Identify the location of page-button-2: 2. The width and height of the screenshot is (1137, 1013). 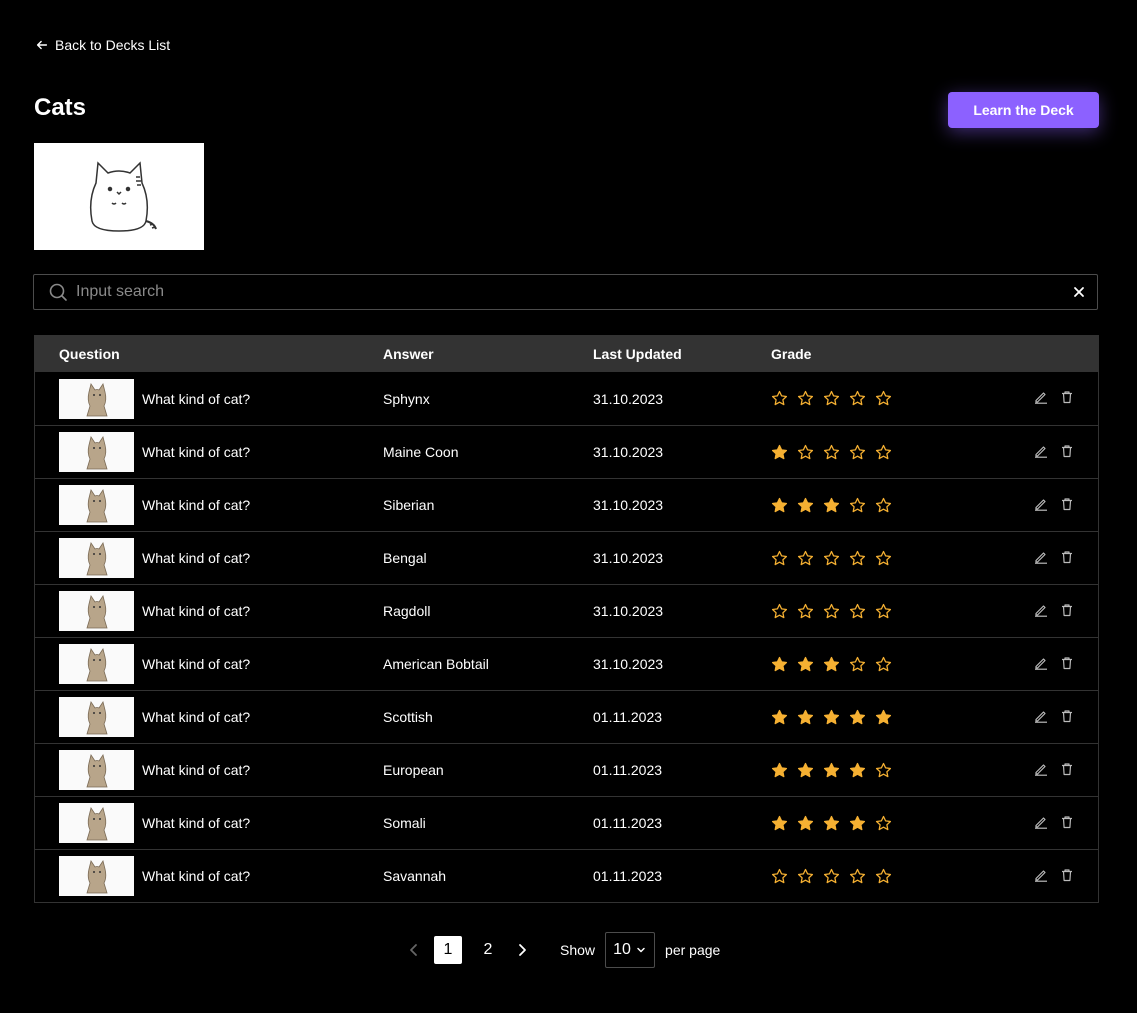
(488, 950).